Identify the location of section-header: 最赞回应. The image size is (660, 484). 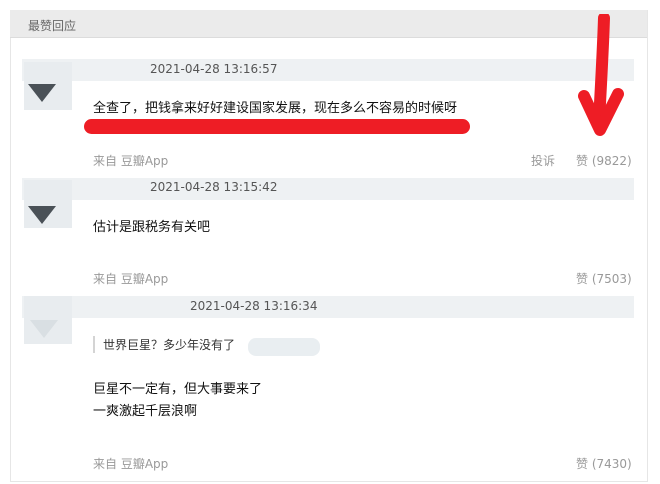
(328, 24).